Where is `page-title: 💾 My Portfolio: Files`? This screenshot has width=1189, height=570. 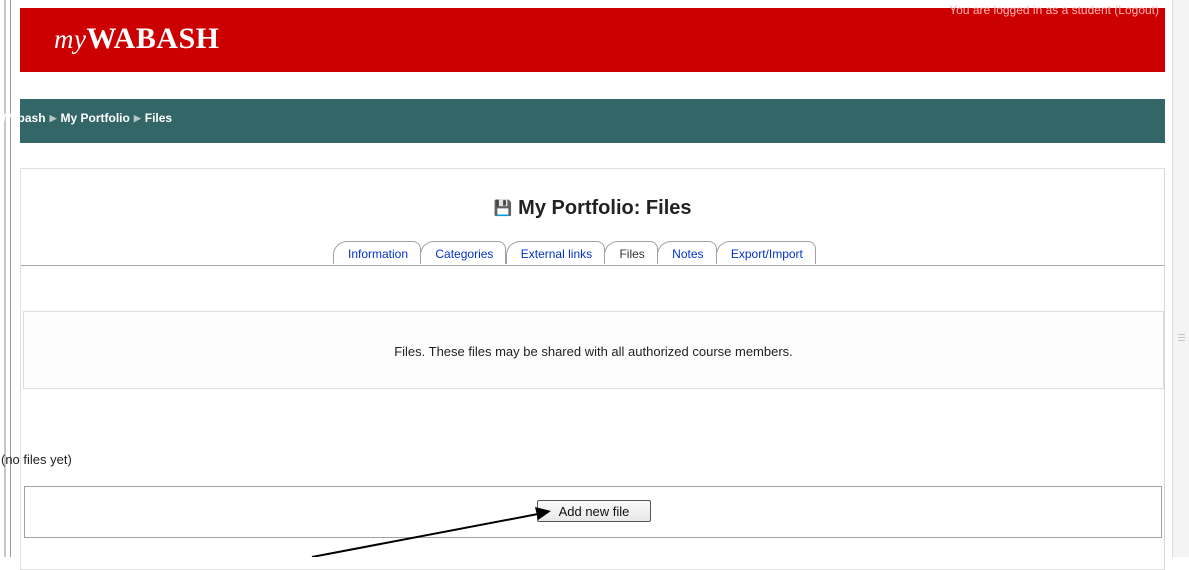
page-title: 💾 My Portfolio: Files is located at coordinates (592, 208).